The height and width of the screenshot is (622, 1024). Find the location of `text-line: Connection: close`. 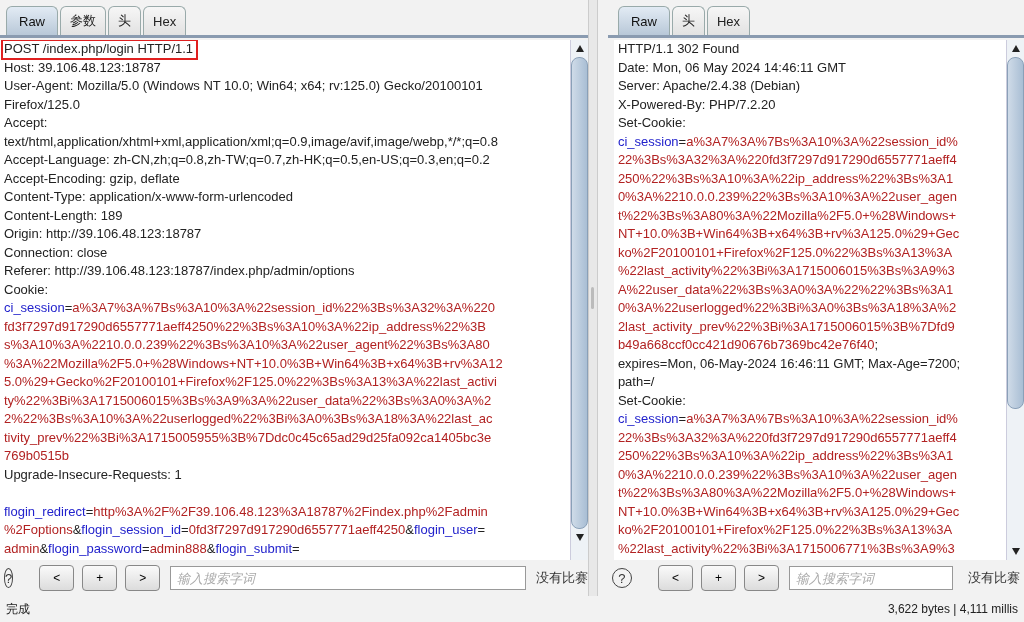

text-line: Connection: close is located at coordinates (56, 252).